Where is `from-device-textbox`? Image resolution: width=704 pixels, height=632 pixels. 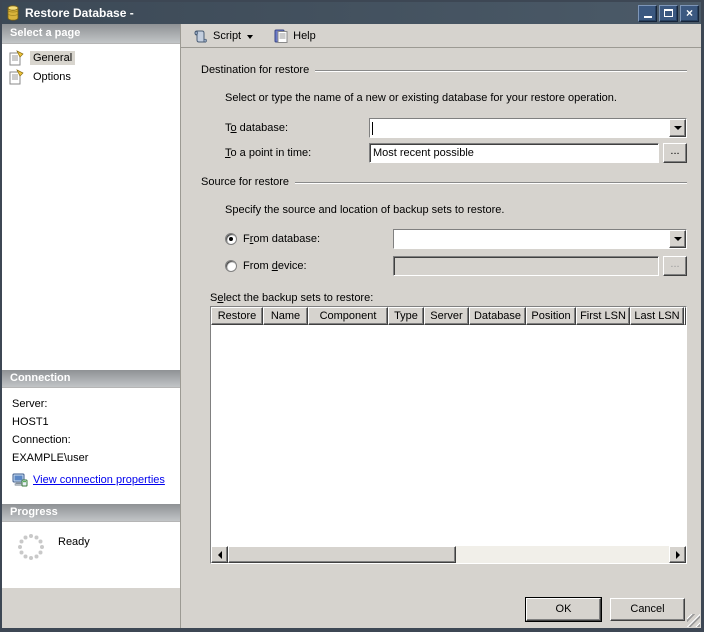 from-device-textbox is located at coordinates (526, 266).